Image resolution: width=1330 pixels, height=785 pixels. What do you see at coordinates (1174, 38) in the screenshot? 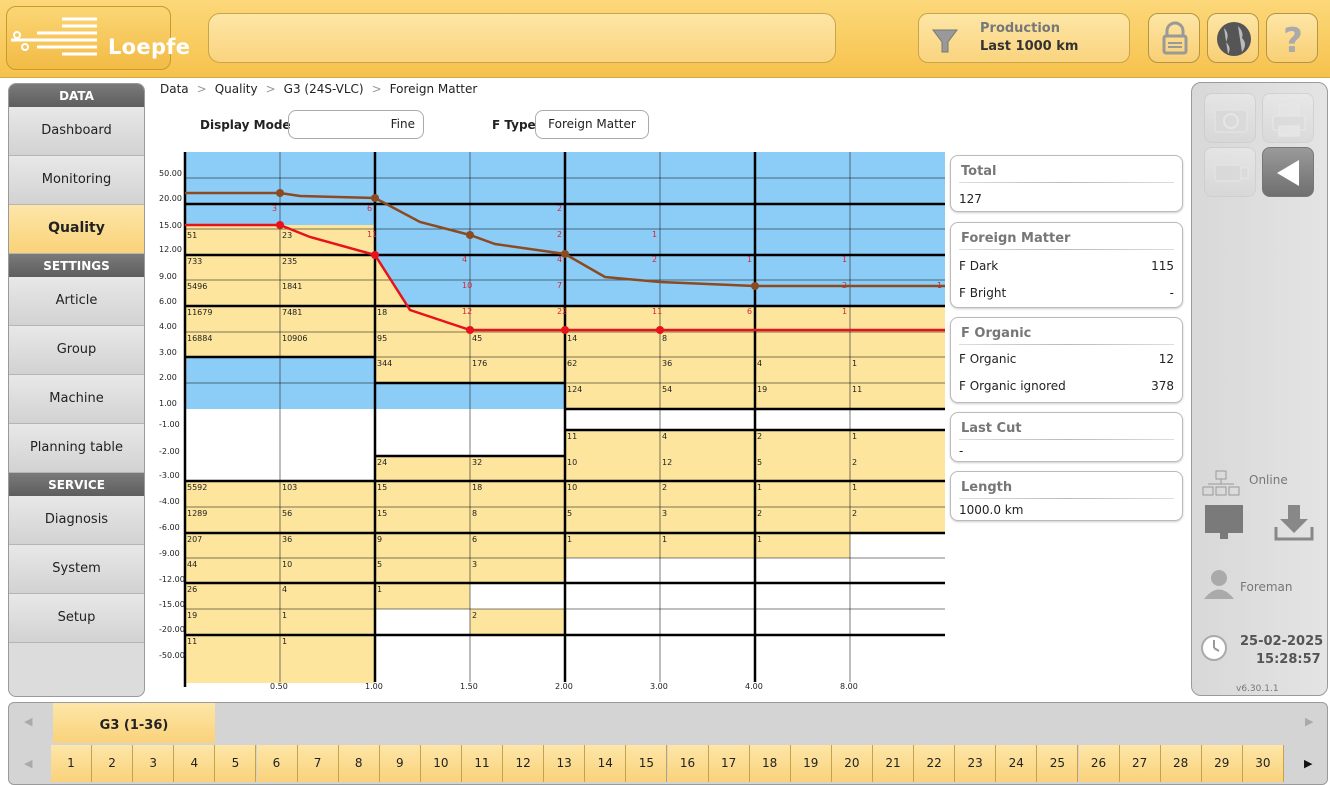
I see `lock-button` at bounding box center [1174, 38].